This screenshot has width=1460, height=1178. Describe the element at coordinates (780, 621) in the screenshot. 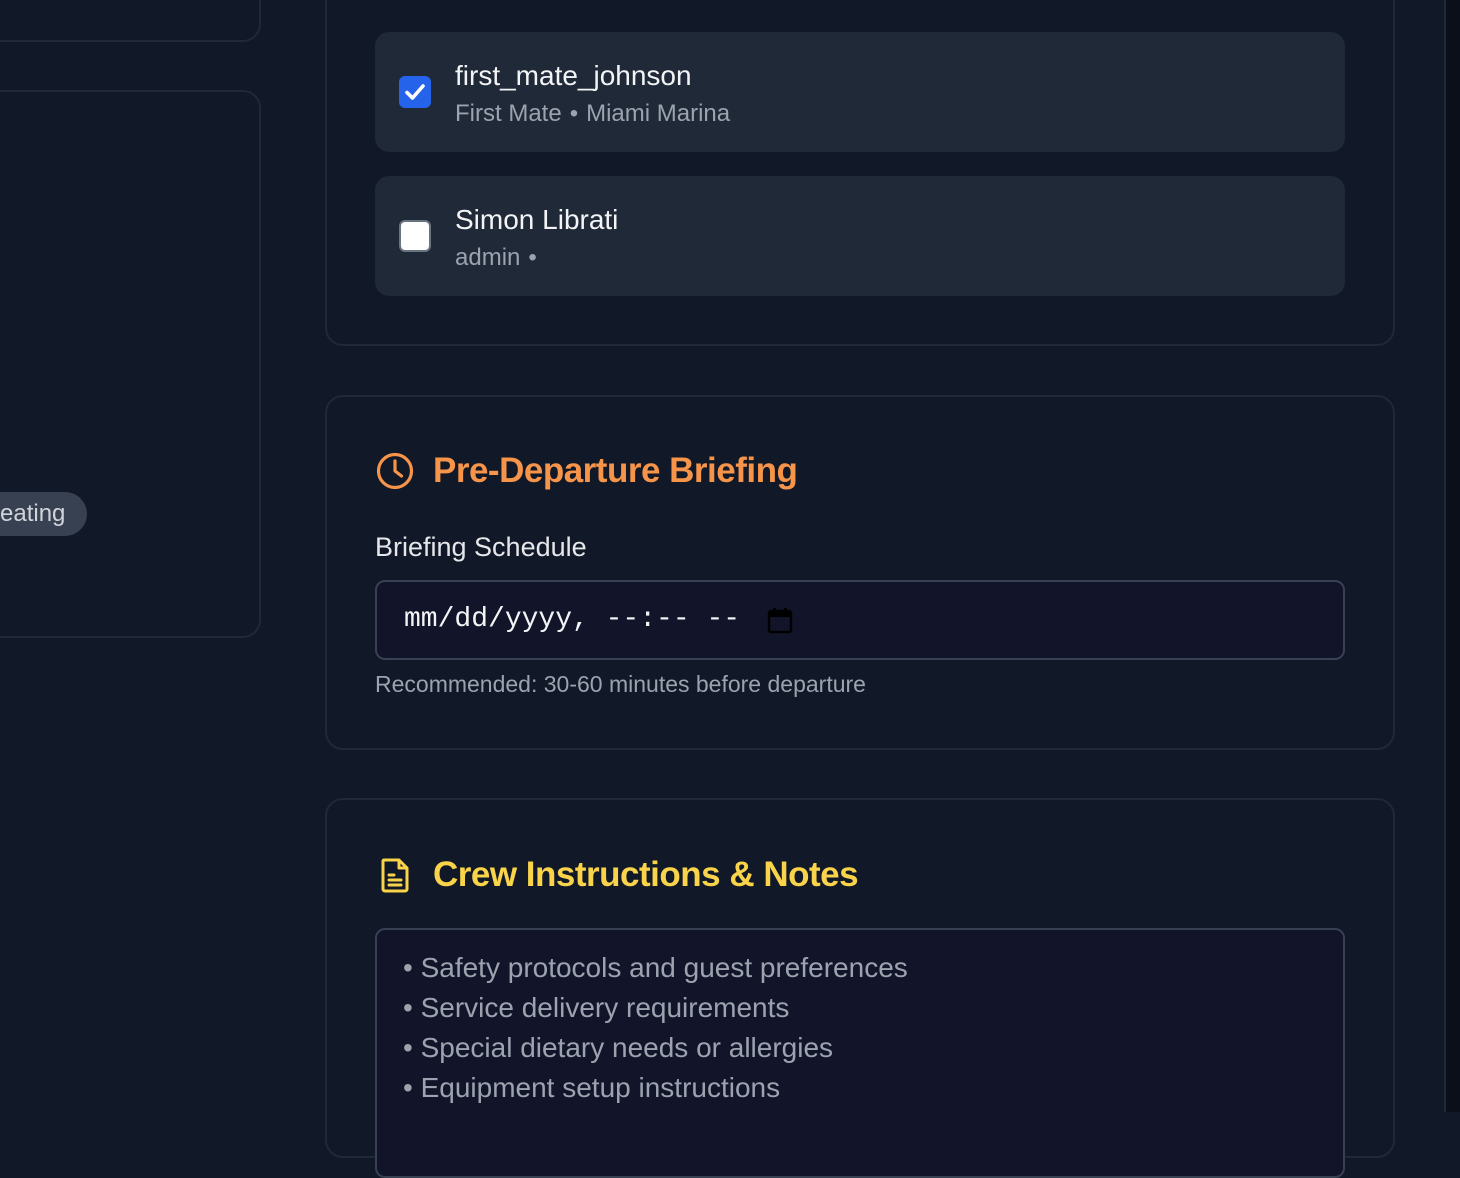

I see `calendar-icon` at that location.